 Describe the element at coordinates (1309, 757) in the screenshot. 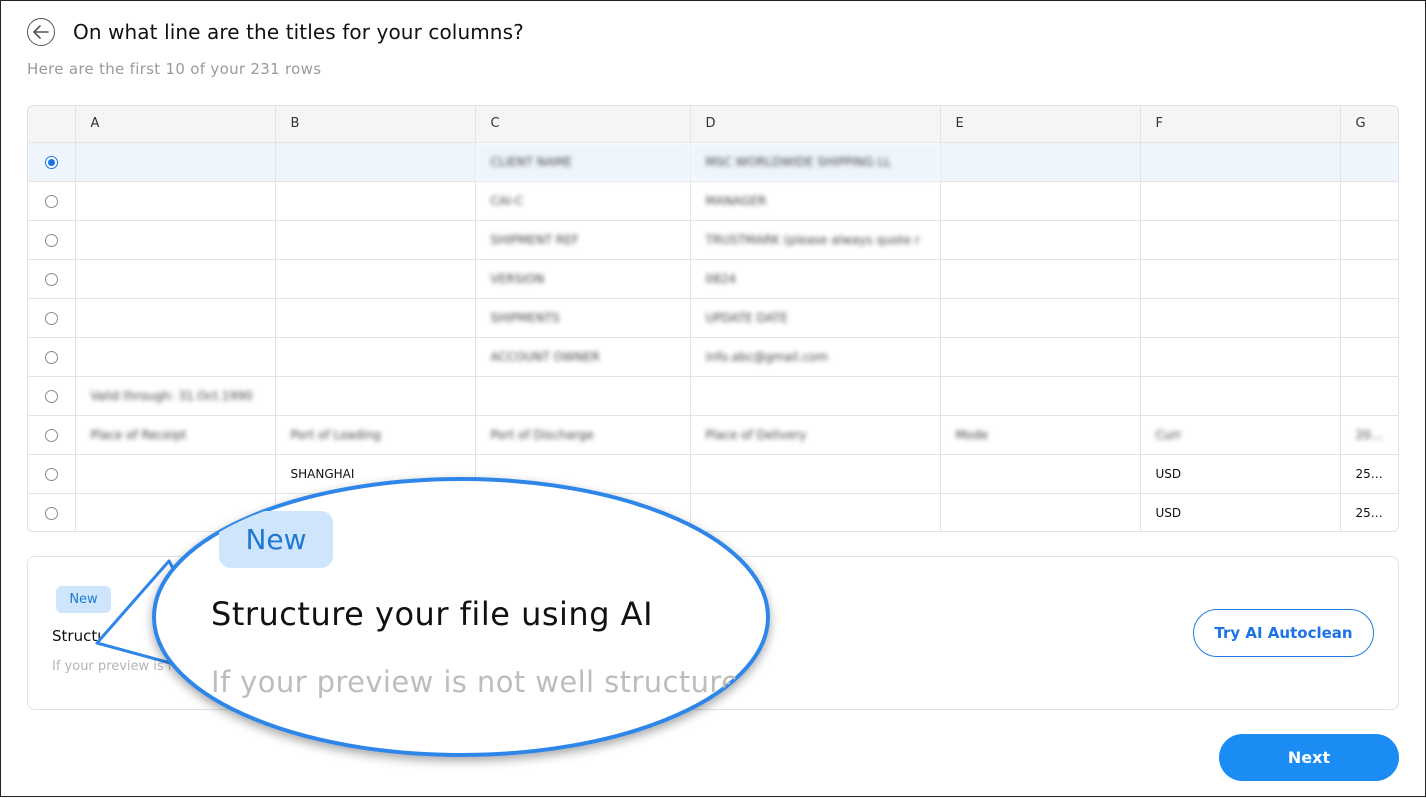

I see `next-button: Next` at that location.